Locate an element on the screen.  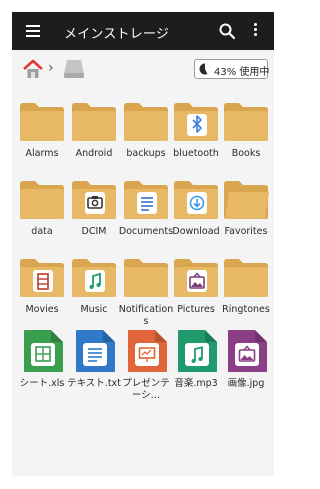
home-icon is located at coordinates (33, 69).